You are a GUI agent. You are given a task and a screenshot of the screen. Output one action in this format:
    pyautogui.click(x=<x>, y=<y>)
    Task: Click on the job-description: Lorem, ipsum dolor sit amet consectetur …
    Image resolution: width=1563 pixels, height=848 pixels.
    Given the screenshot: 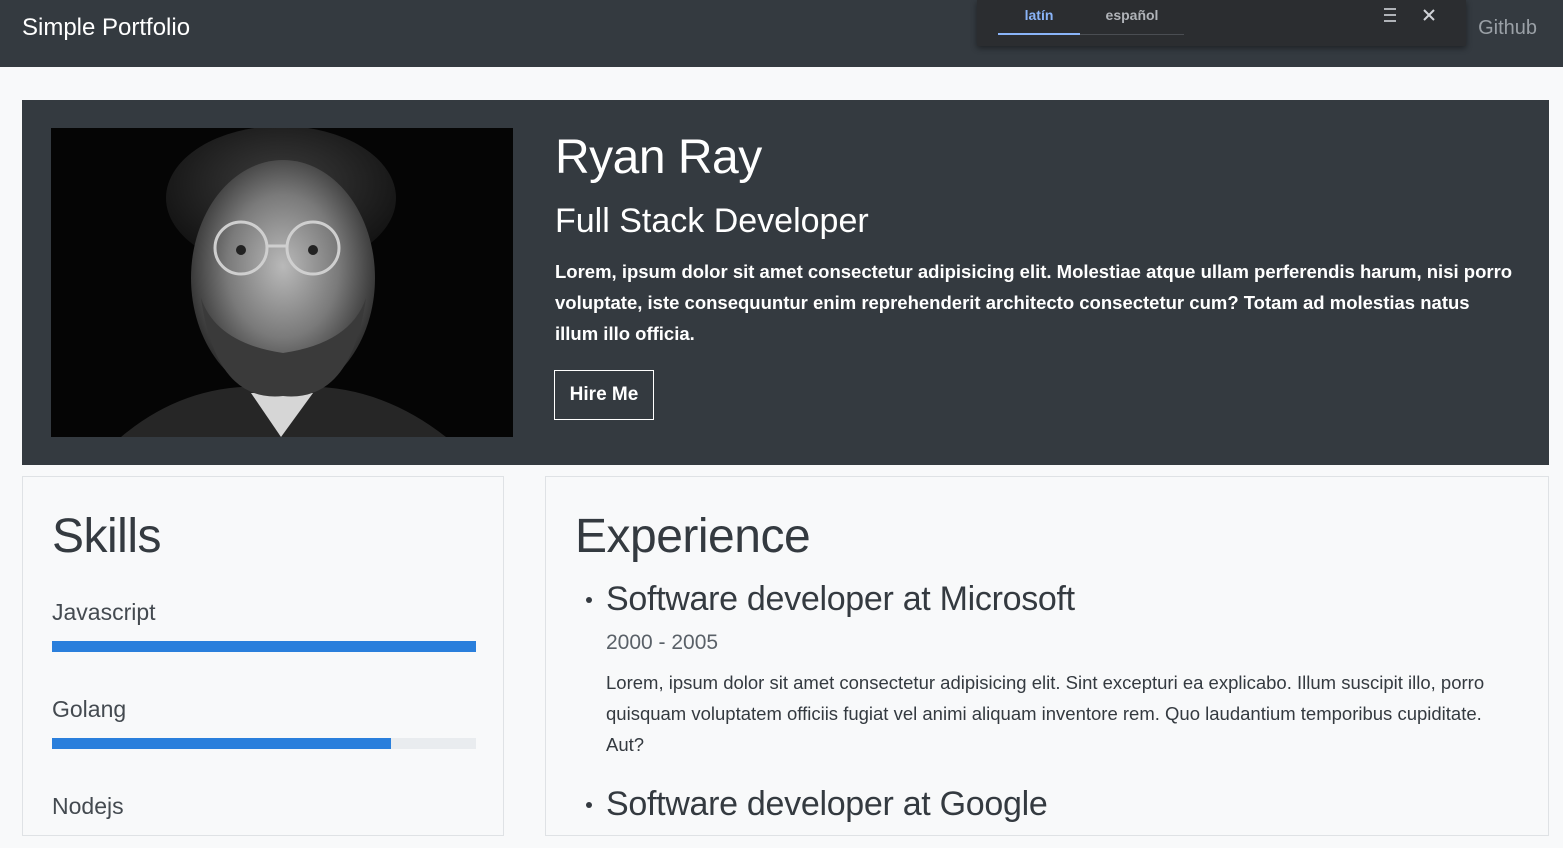 What is the action you would take?
    pyautogui.click(x=1045, y=713)
    